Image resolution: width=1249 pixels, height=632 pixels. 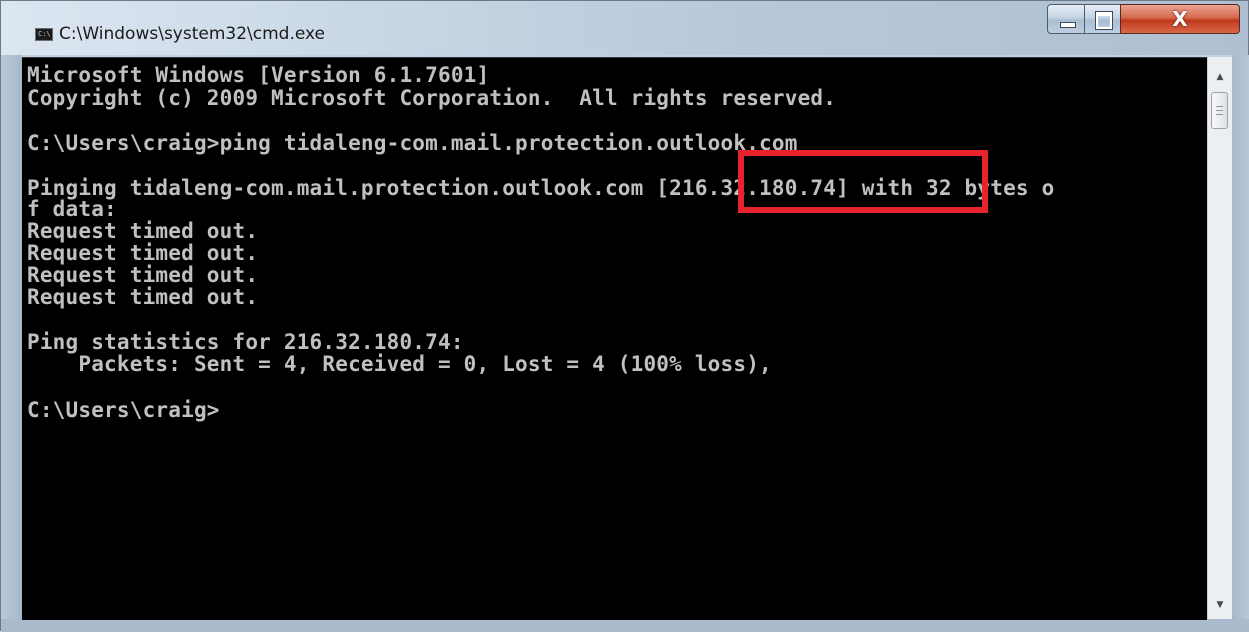 I want to click on minimize-button, so click(x=1066, y=19).